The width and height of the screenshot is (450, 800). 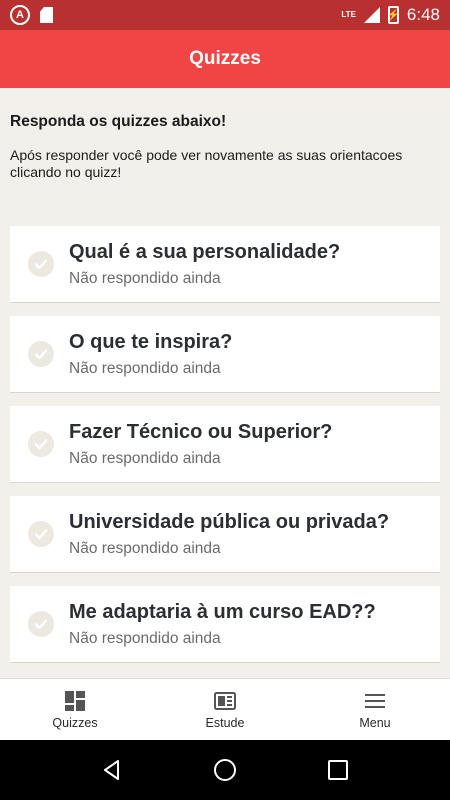 I want to click on quiz-title: Me adaptaria à um curso EAD??, so click(x=222, y=611).